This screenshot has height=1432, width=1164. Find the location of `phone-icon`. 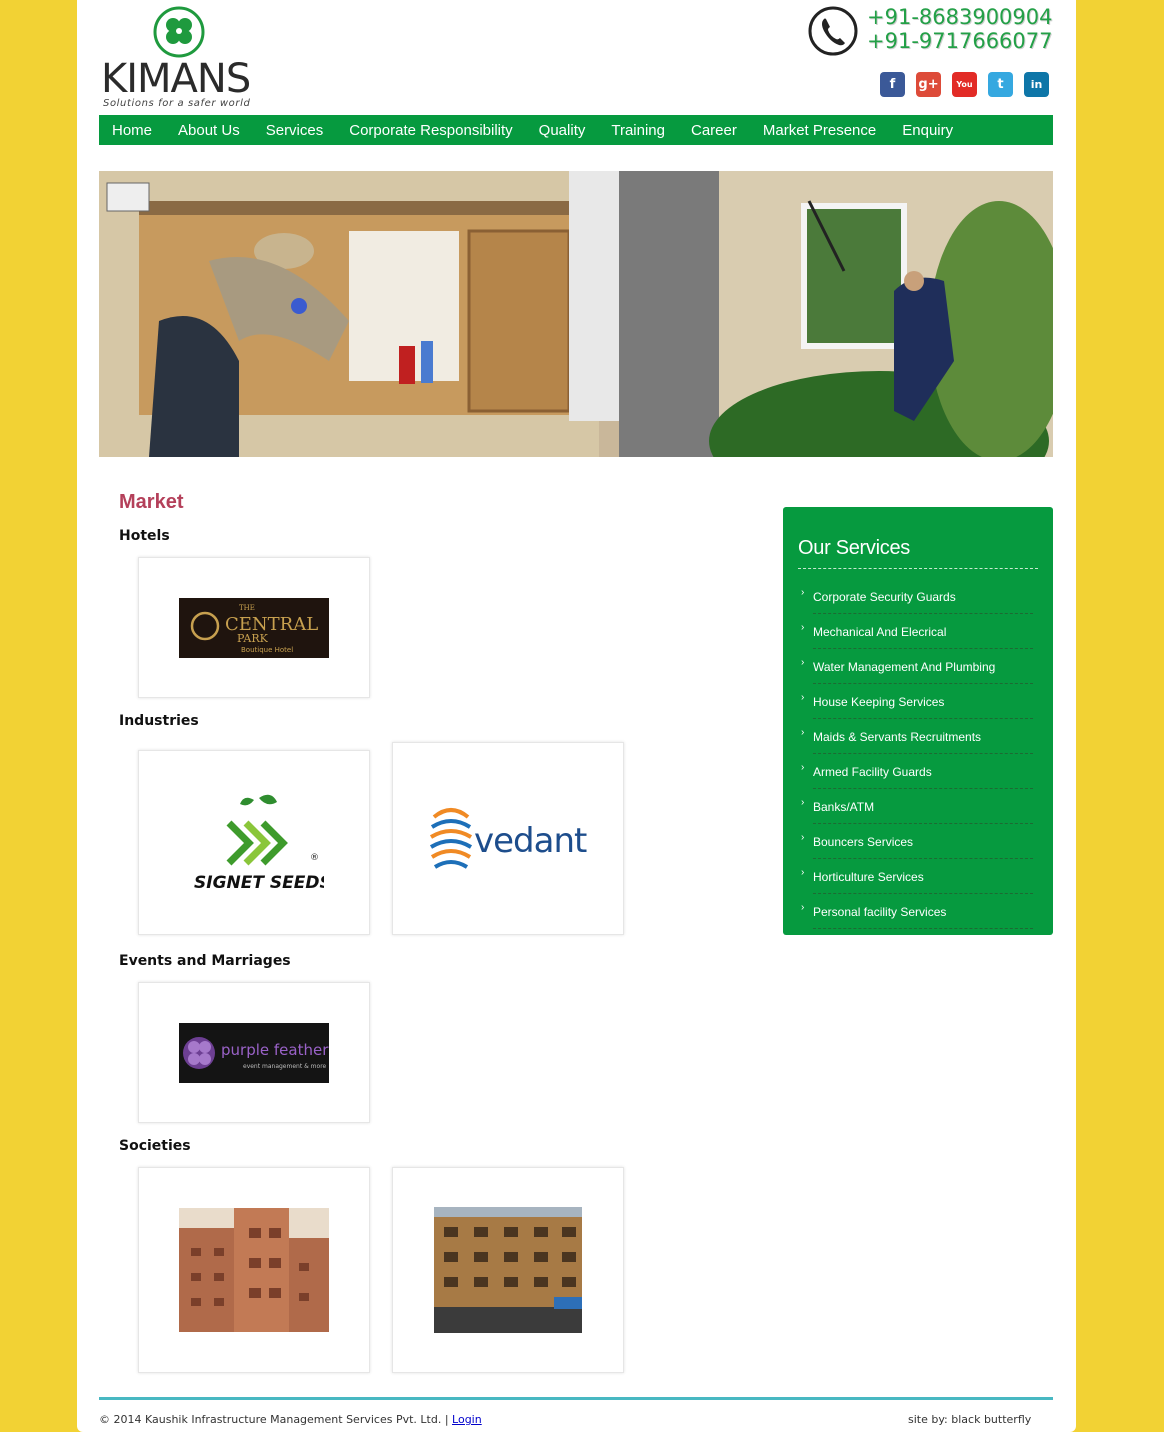

phone-icon is located at coordinates (833, 31).